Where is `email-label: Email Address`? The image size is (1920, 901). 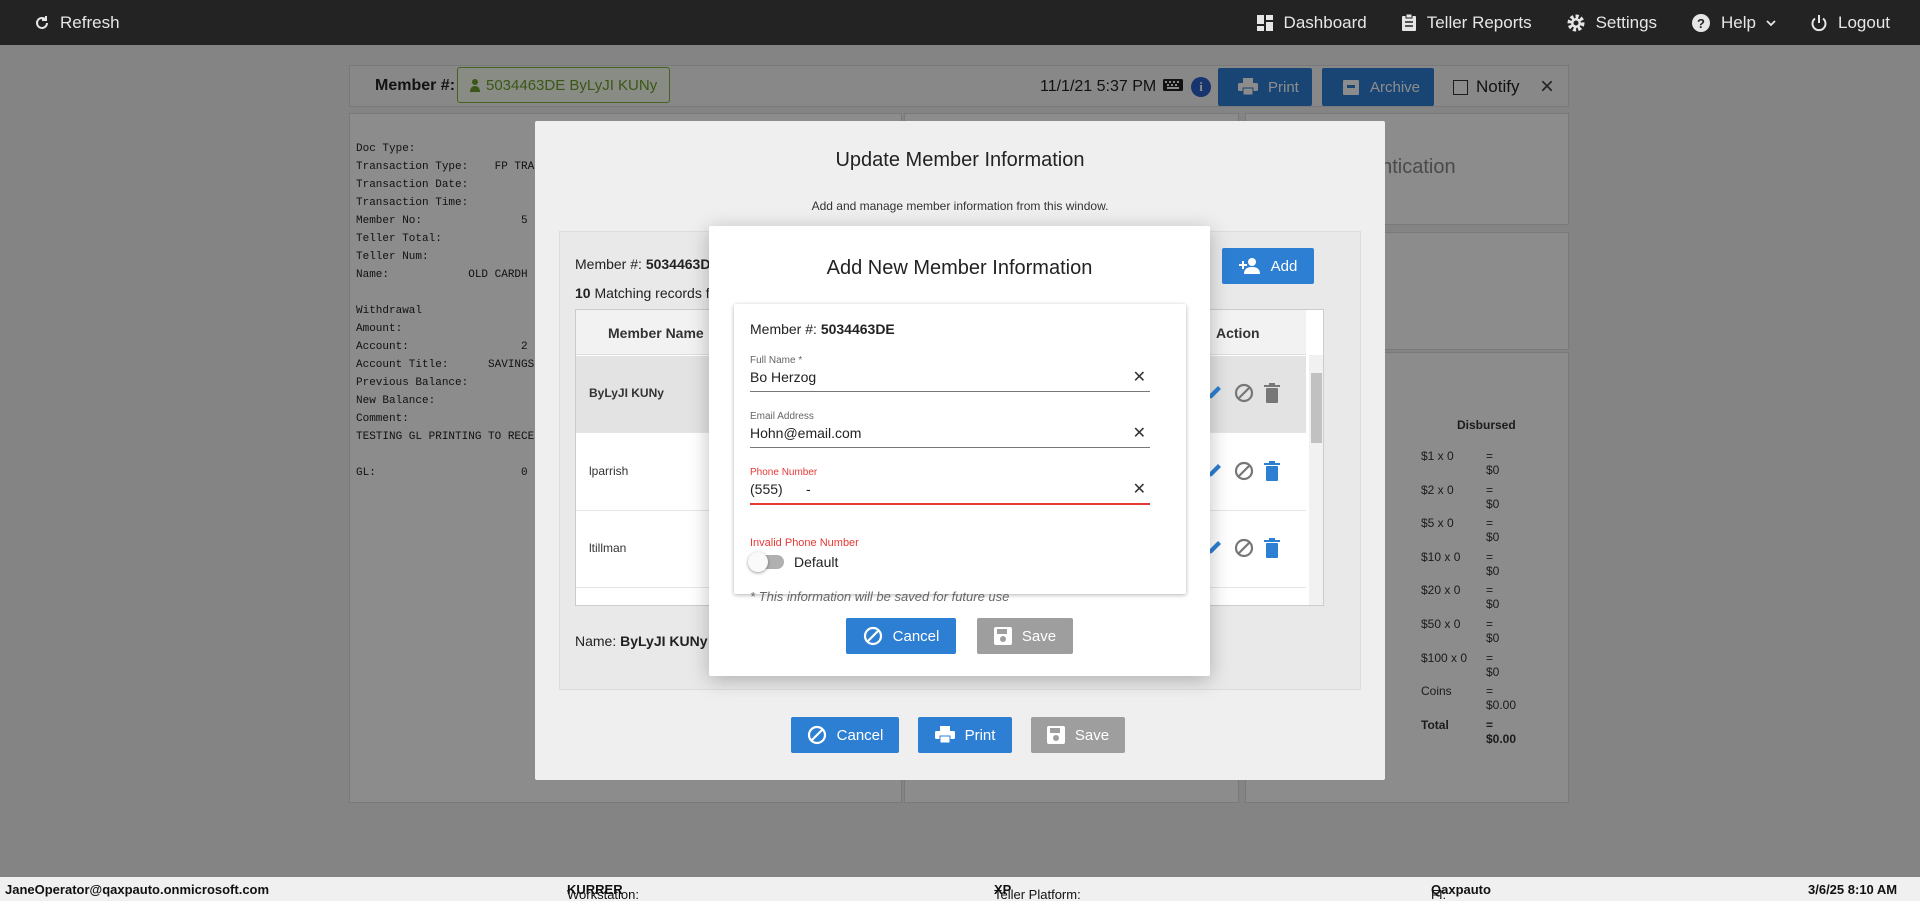
email-label: Email Address is located at coordinates (782, 416).